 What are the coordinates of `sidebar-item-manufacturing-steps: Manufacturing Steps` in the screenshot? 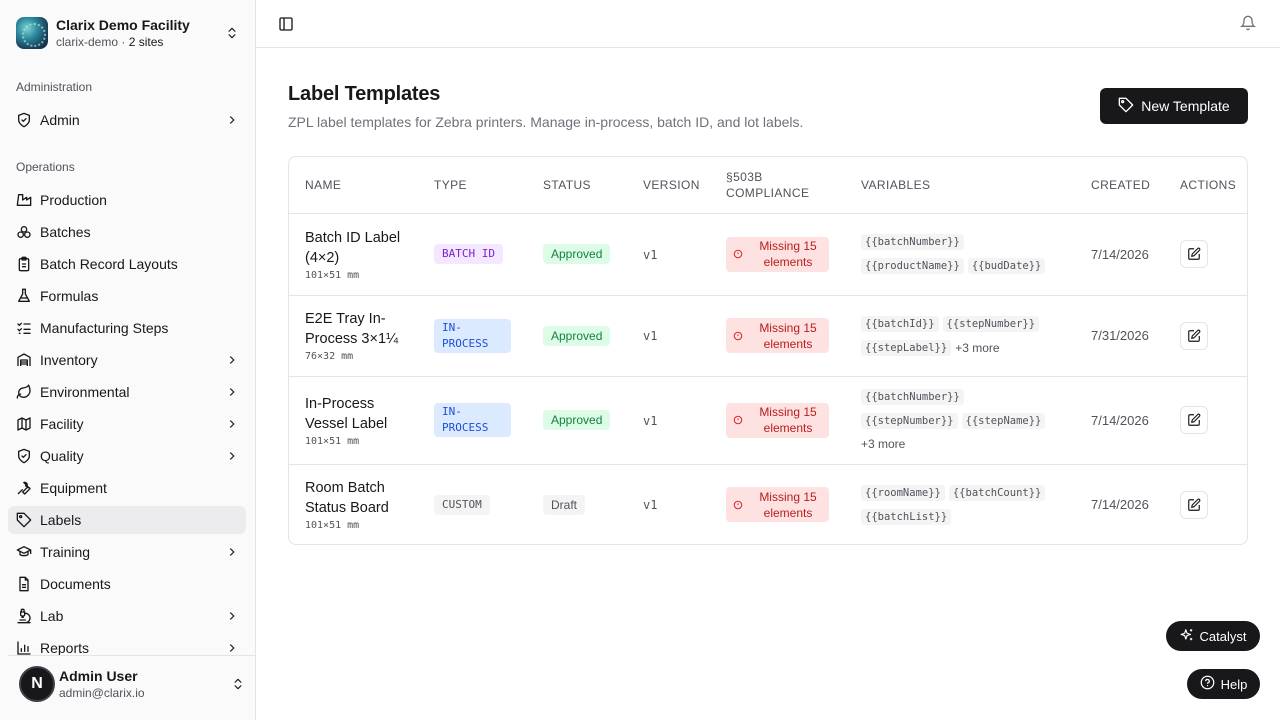 It's located at (127, 328).